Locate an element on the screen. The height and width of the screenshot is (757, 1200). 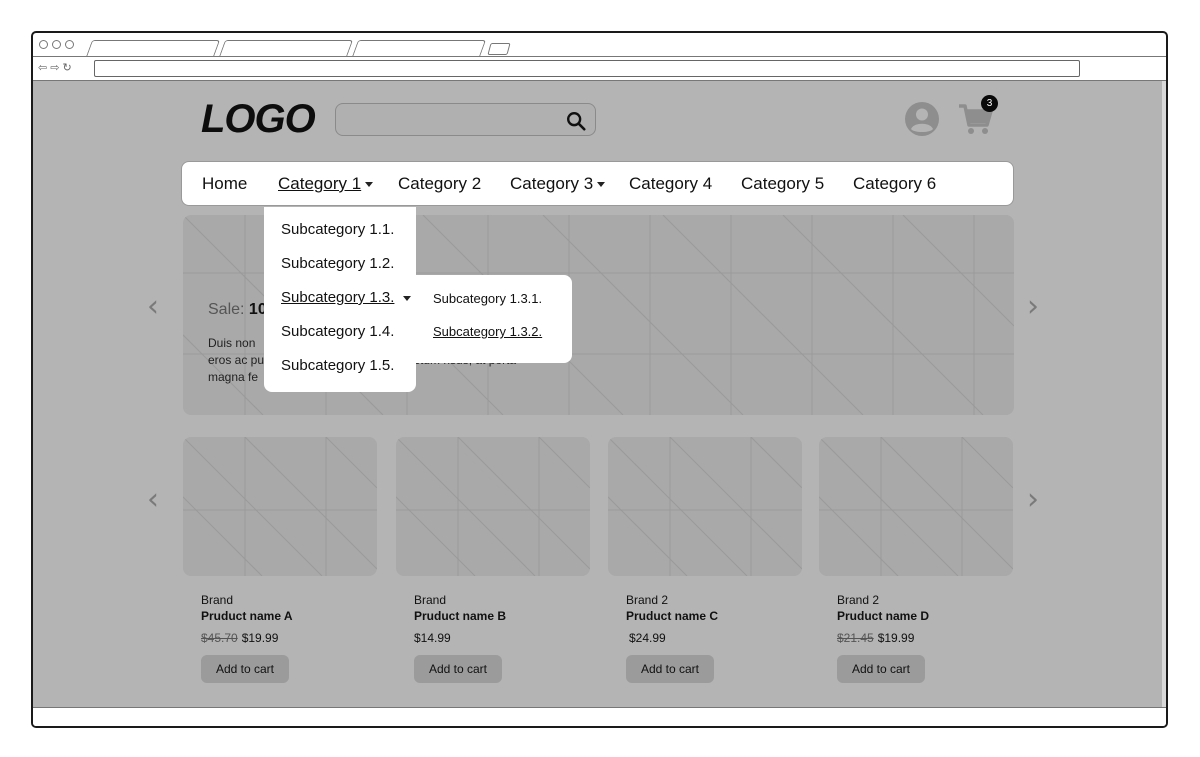
address-bar is located at coordinates (587, 68).